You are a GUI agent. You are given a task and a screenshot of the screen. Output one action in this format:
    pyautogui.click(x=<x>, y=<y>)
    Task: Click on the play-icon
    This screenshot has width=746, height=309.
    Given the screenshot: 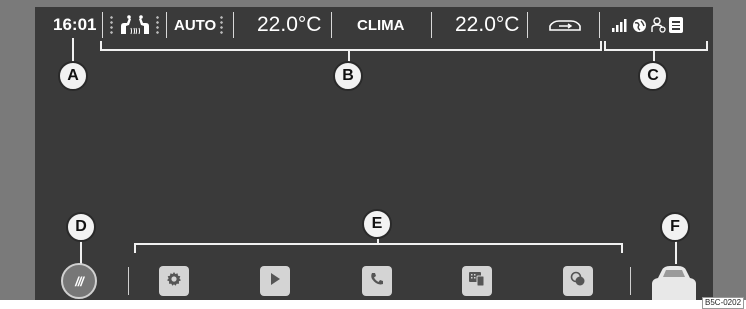 What is the action you would take?
    pyautogui.click(x=275, y=281)
    